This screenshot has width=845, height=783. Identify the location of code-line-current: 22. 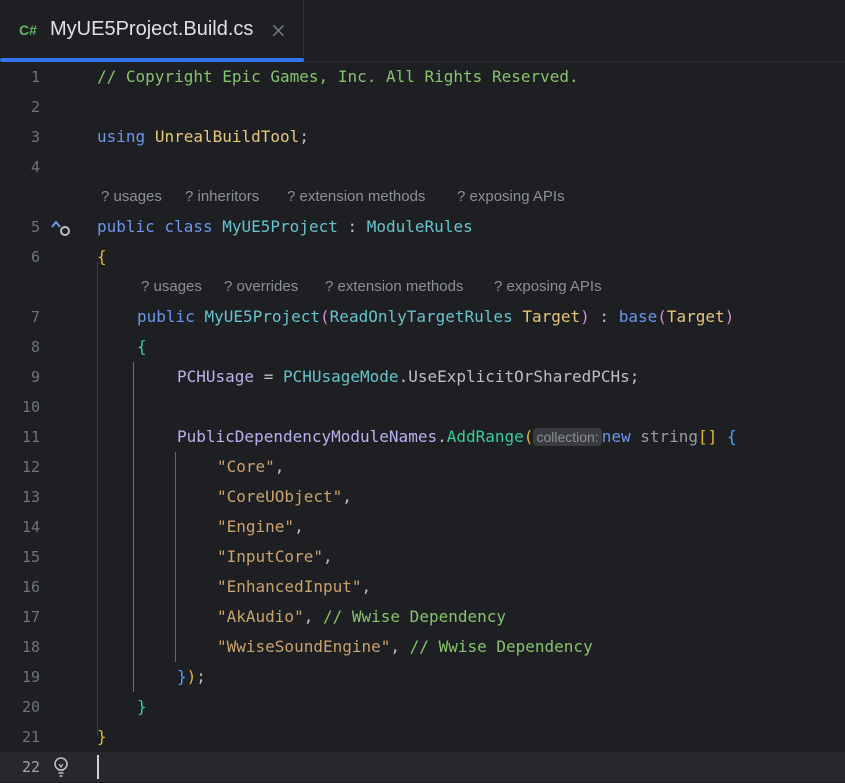
(422, 767).